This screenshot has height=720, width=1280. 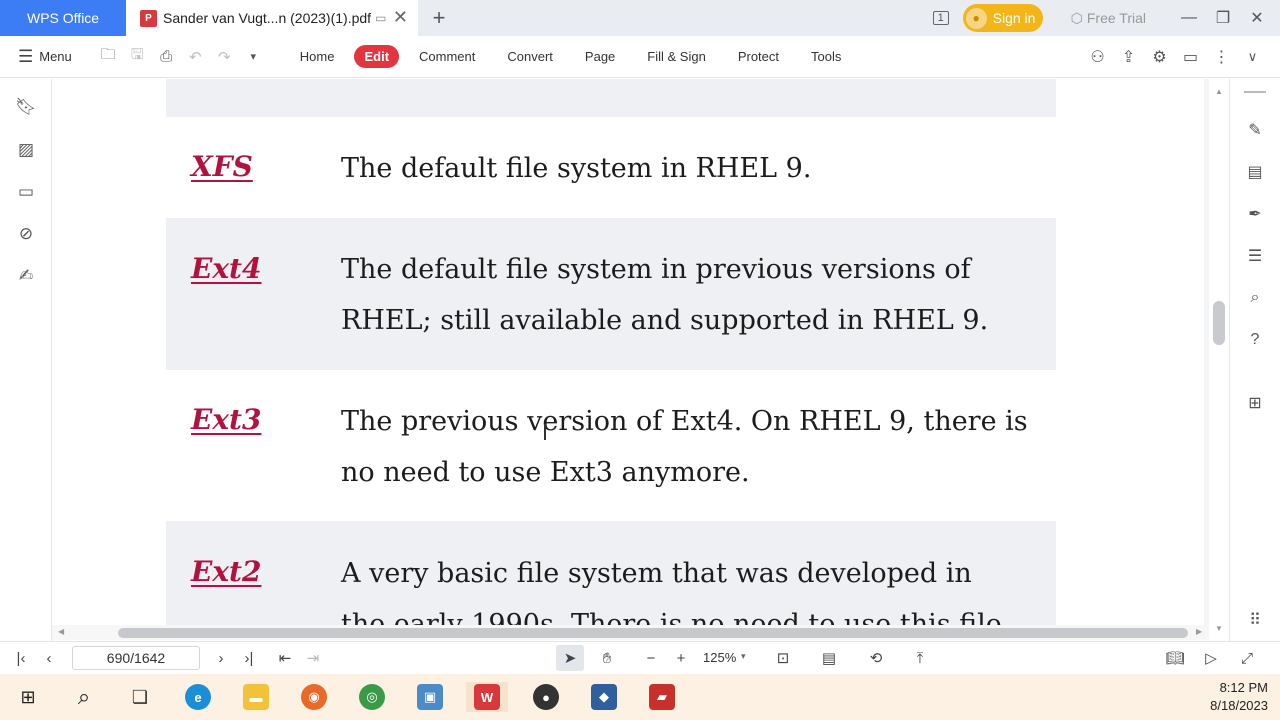 I want to click on apps-grid-icon: ⠿, so click(x=1255, y=620).